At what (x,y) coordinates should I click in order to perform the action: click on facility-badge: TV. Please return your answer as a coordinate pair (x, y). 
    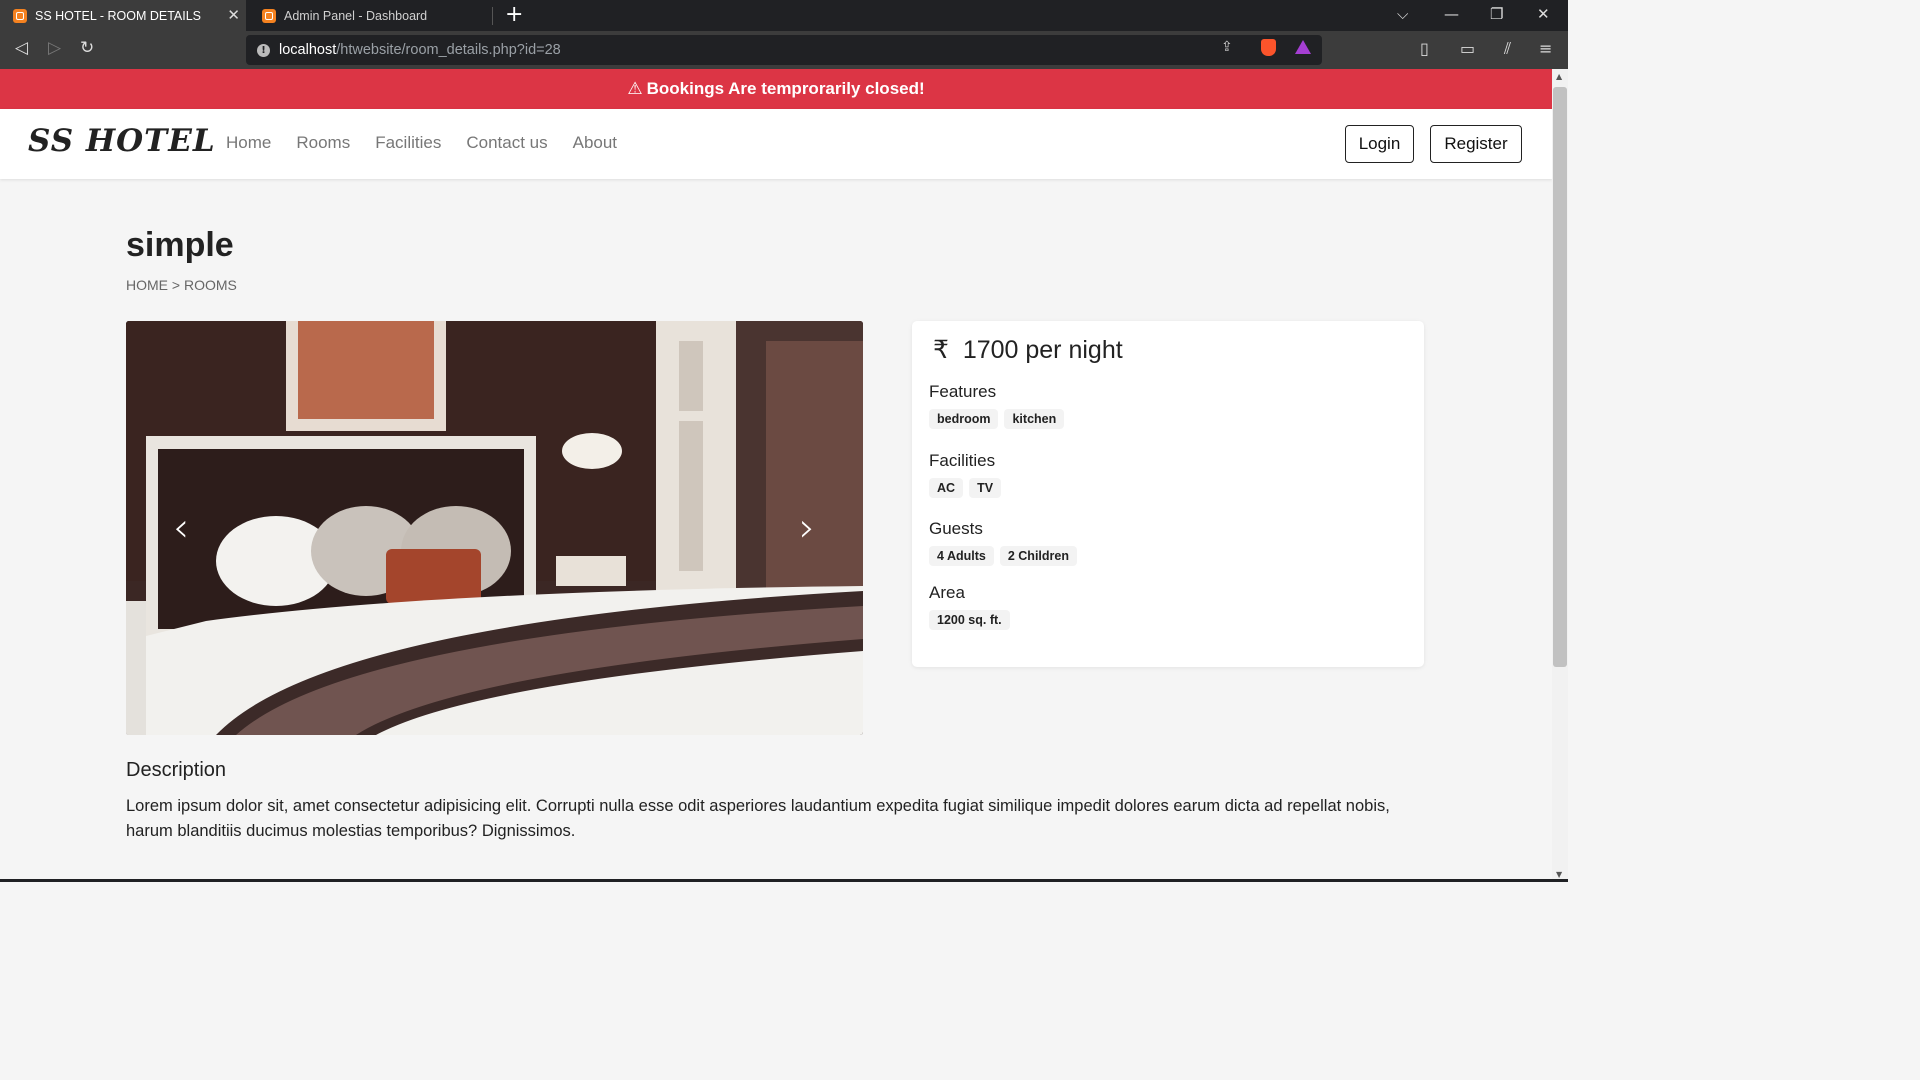
    Looking at the image, I should click on (985, 488).